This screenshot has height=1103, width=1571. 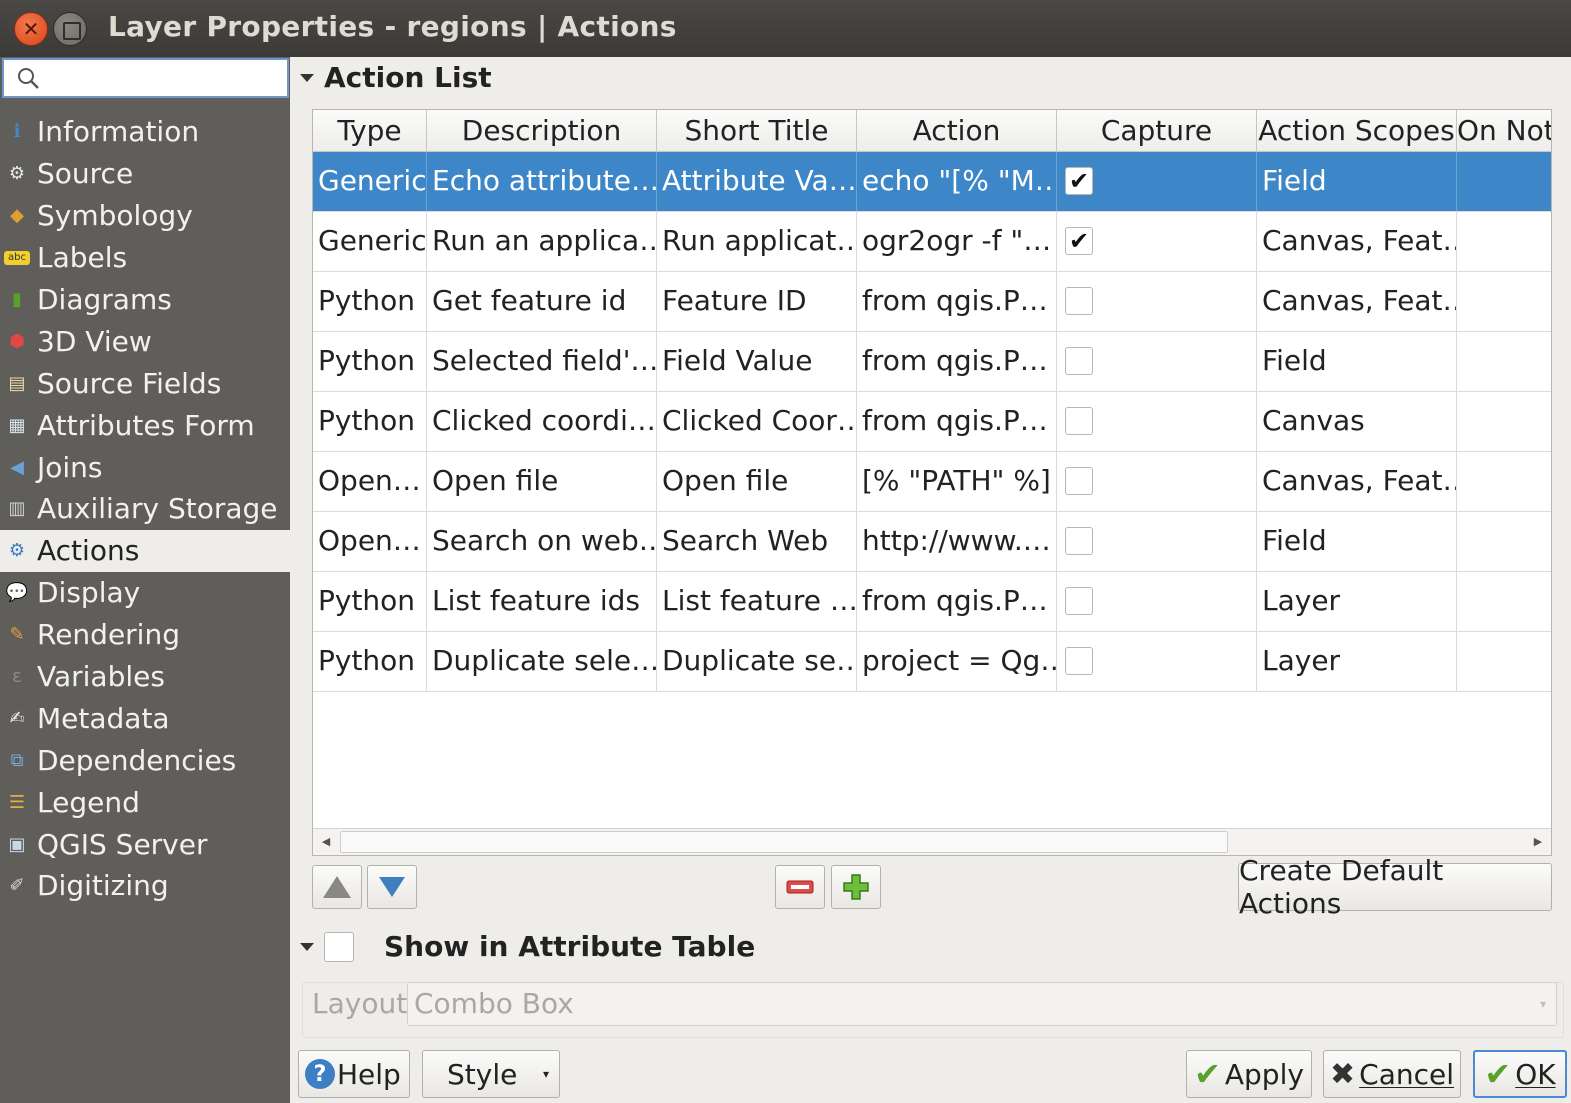 I want to click on cell-description: Open file, so click(x=542, y=481).